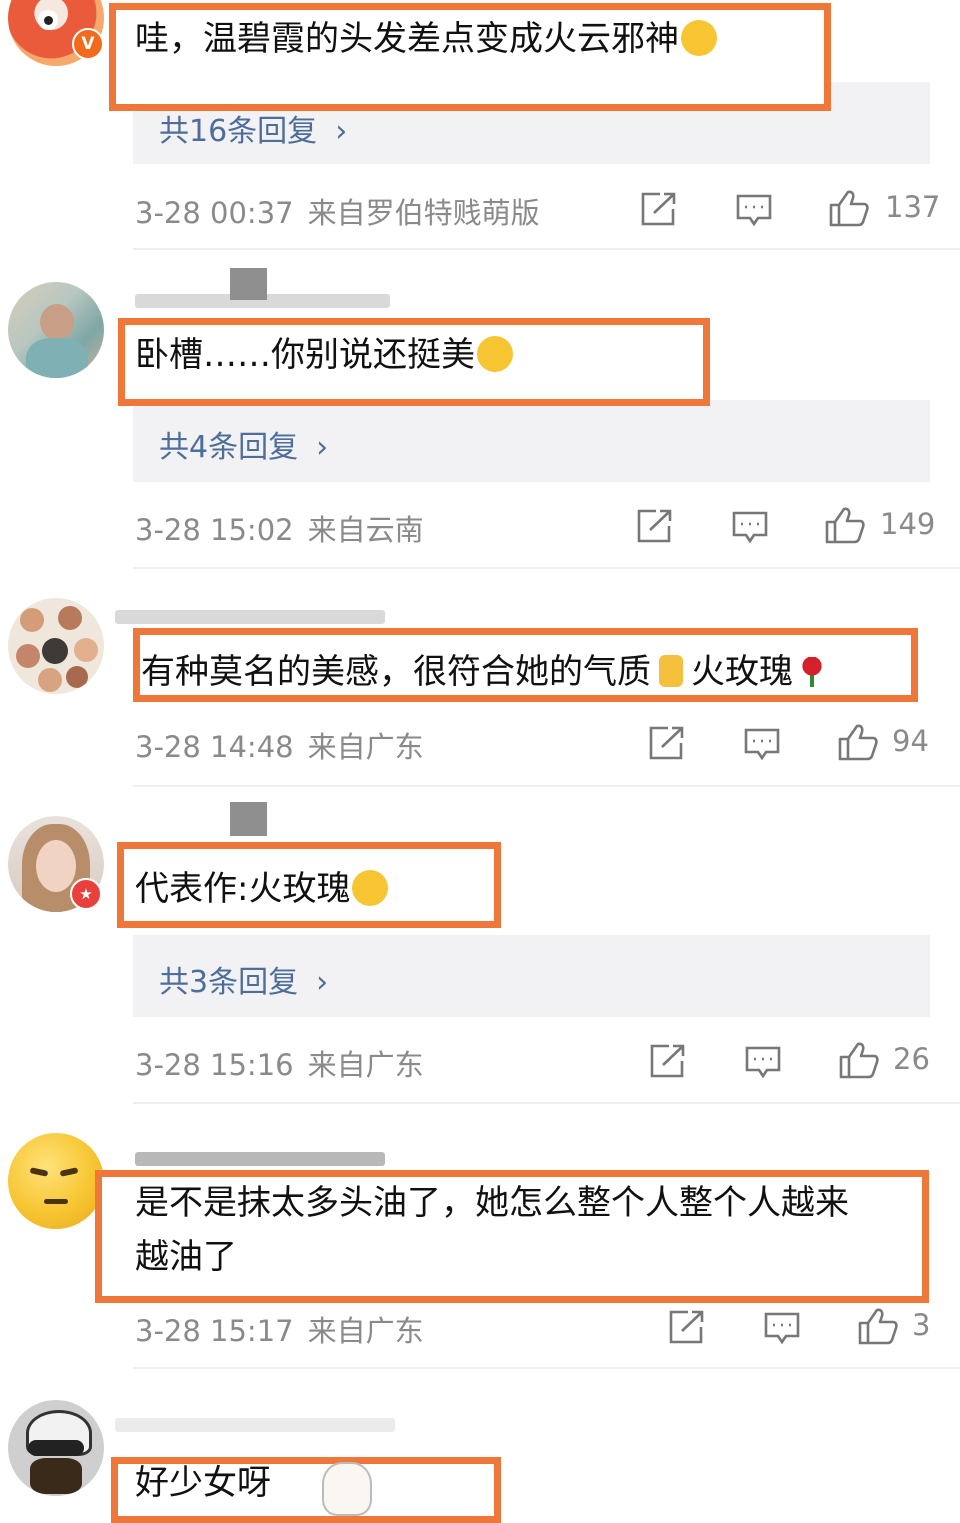  What do you see at coordinates (911, 1059) in the screenshot?
I see `like-count: 26` at bounding box center [911, 1059].